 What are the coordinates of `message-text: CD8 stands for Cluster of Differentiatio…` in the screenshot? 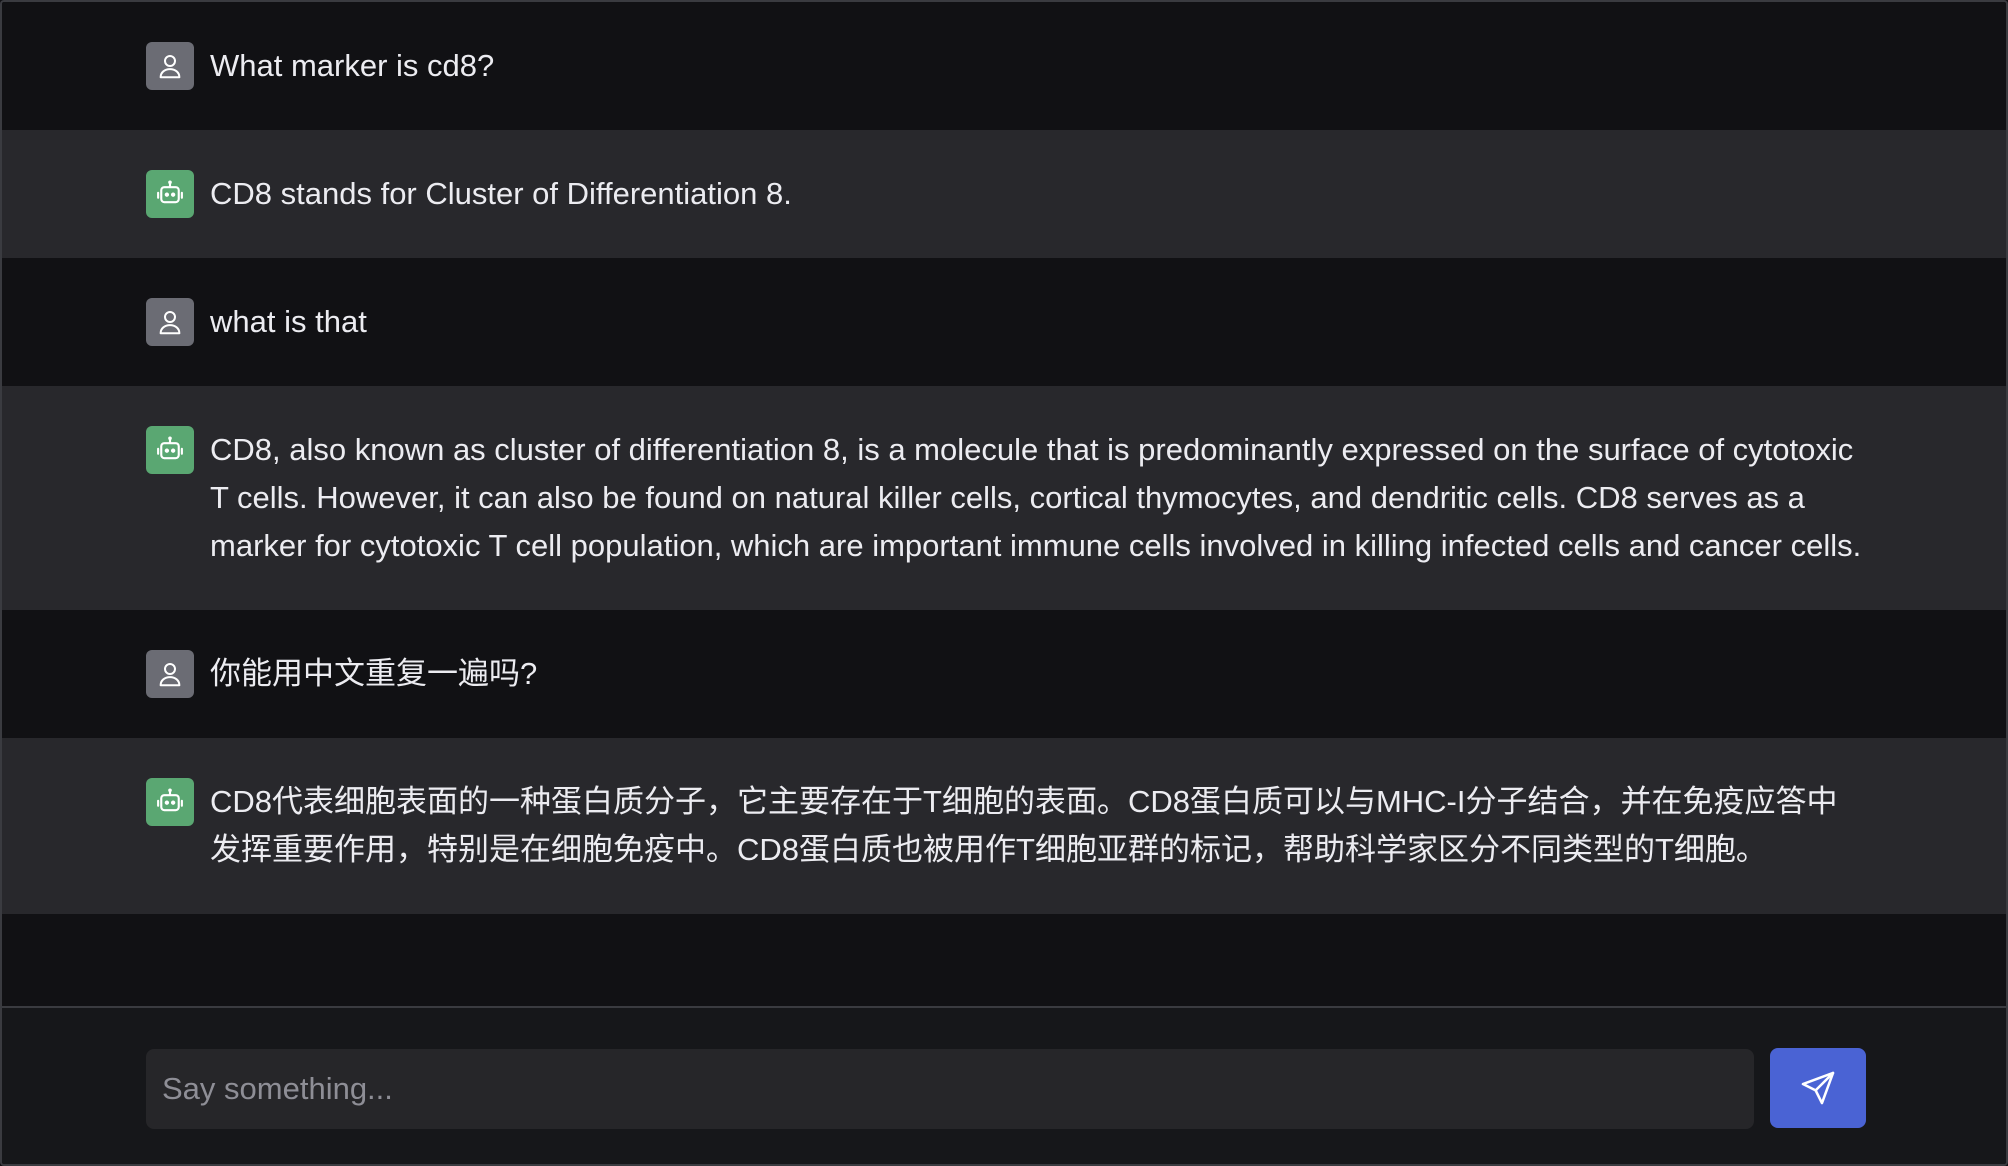 It's located at (501, 193).